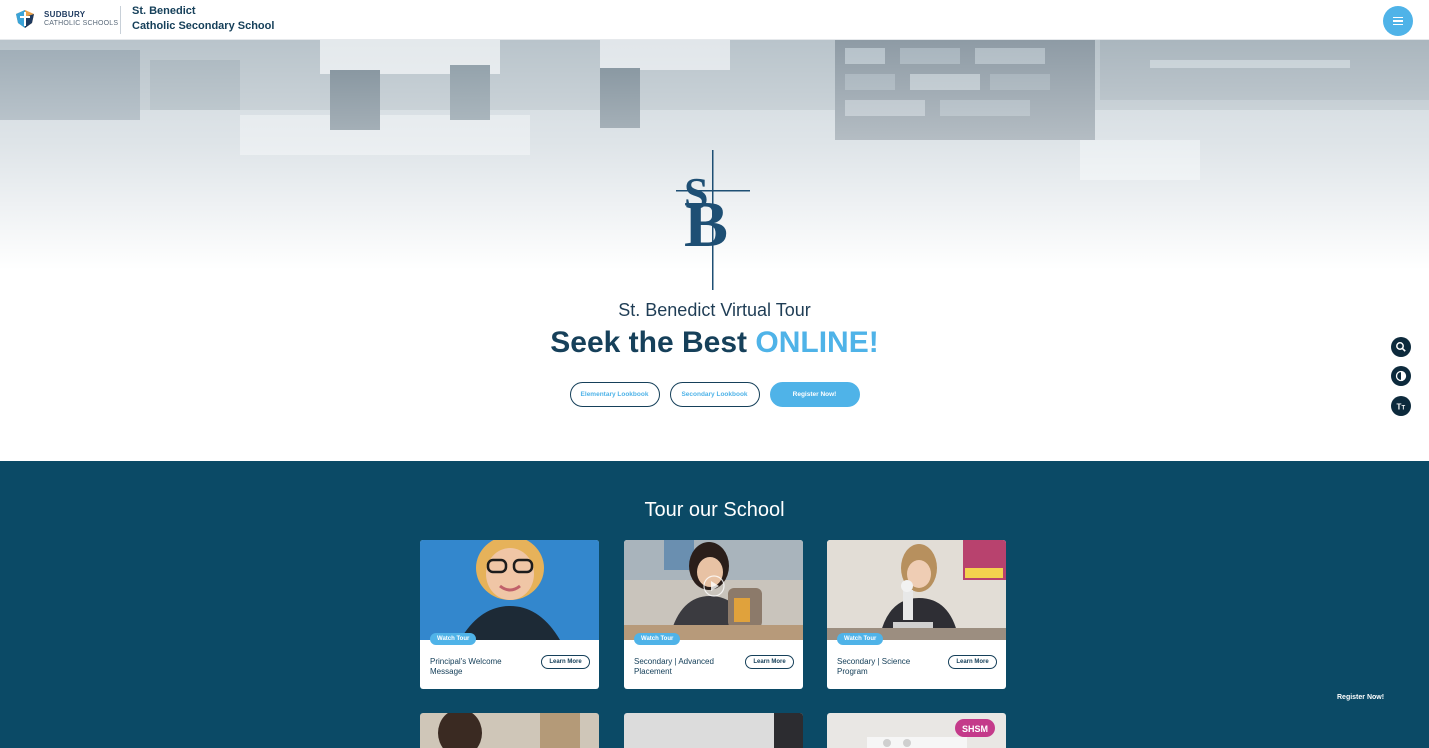 The height and width of the screenshot is (748, 1429). Describe the element at coordinates (975, 729) in the screenshot. I see `shsm-logo-label: SHSM` at that location.